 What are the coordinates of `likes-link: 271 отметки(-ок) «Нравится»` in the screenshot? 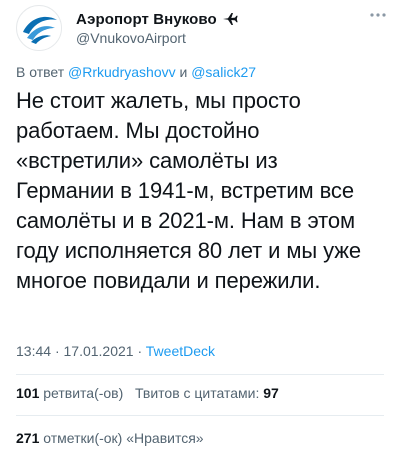 It's located at (110, 438).